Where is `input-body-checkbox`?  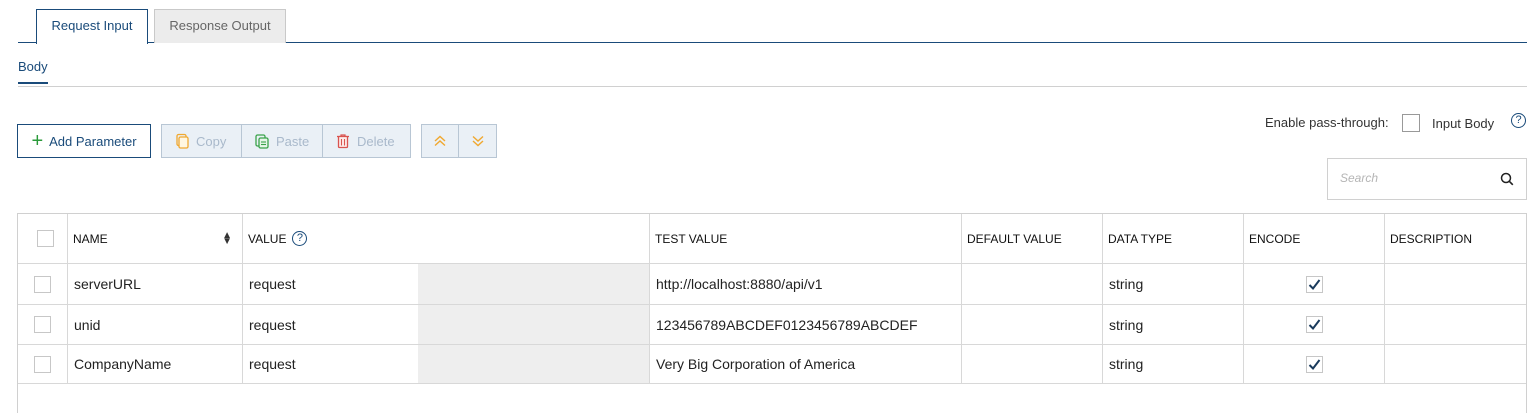
input-body-checkbox is located at coordinates (1411, 123).